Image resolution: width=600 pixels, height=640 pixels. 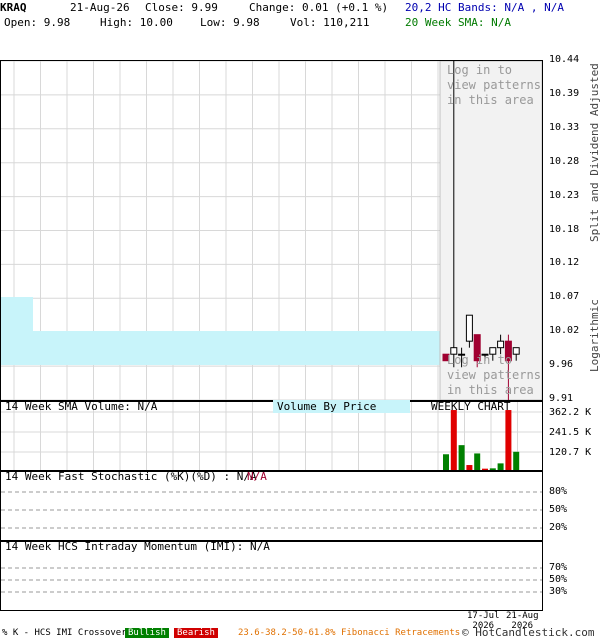 What do you see at coordinates (494, 85) in the screenshot?
I see `pattern-message-top: Log in to view patterns in this area` at bounding box center [494, 85].